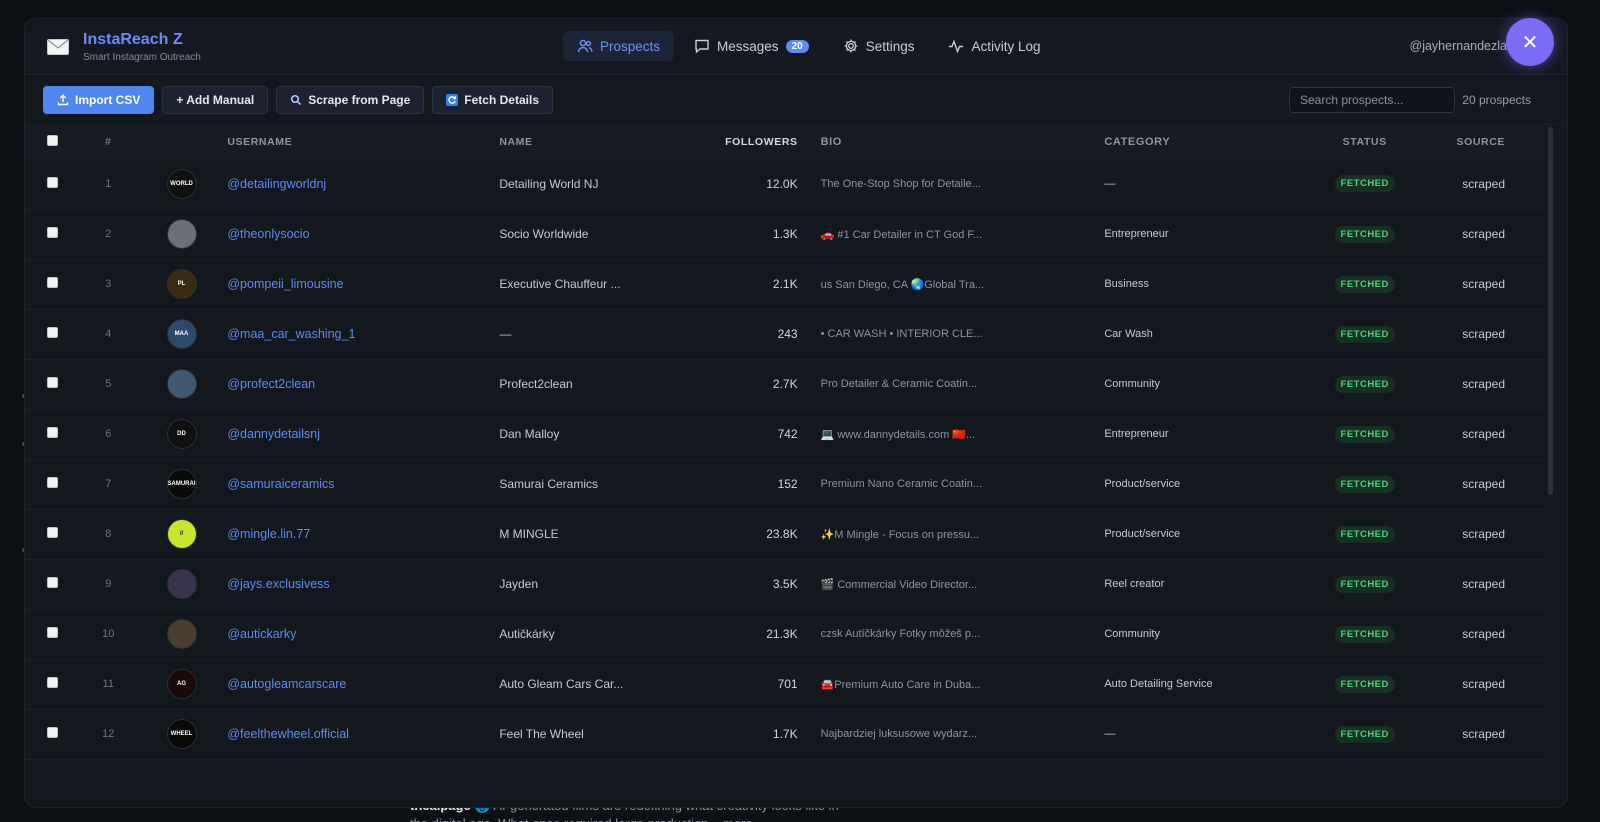 Image resolution: width=1600 pixels, height=822 pixels. What do you see at coordinates (276, 184) in the screenshot?
I see `username-link: @detailingworldnj` at bounding box center [276, 184].